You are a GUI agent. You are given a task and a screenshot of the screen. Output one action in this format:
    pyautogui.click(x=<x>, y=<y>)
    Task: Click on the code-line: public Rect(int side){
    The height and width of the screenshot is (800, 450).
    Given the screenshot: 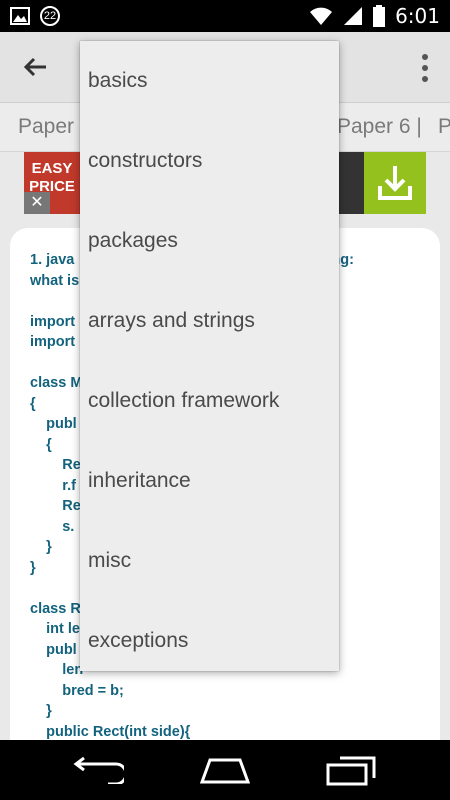 What is the action you would take?
    pyautogui.click(x=110, y=731)
    